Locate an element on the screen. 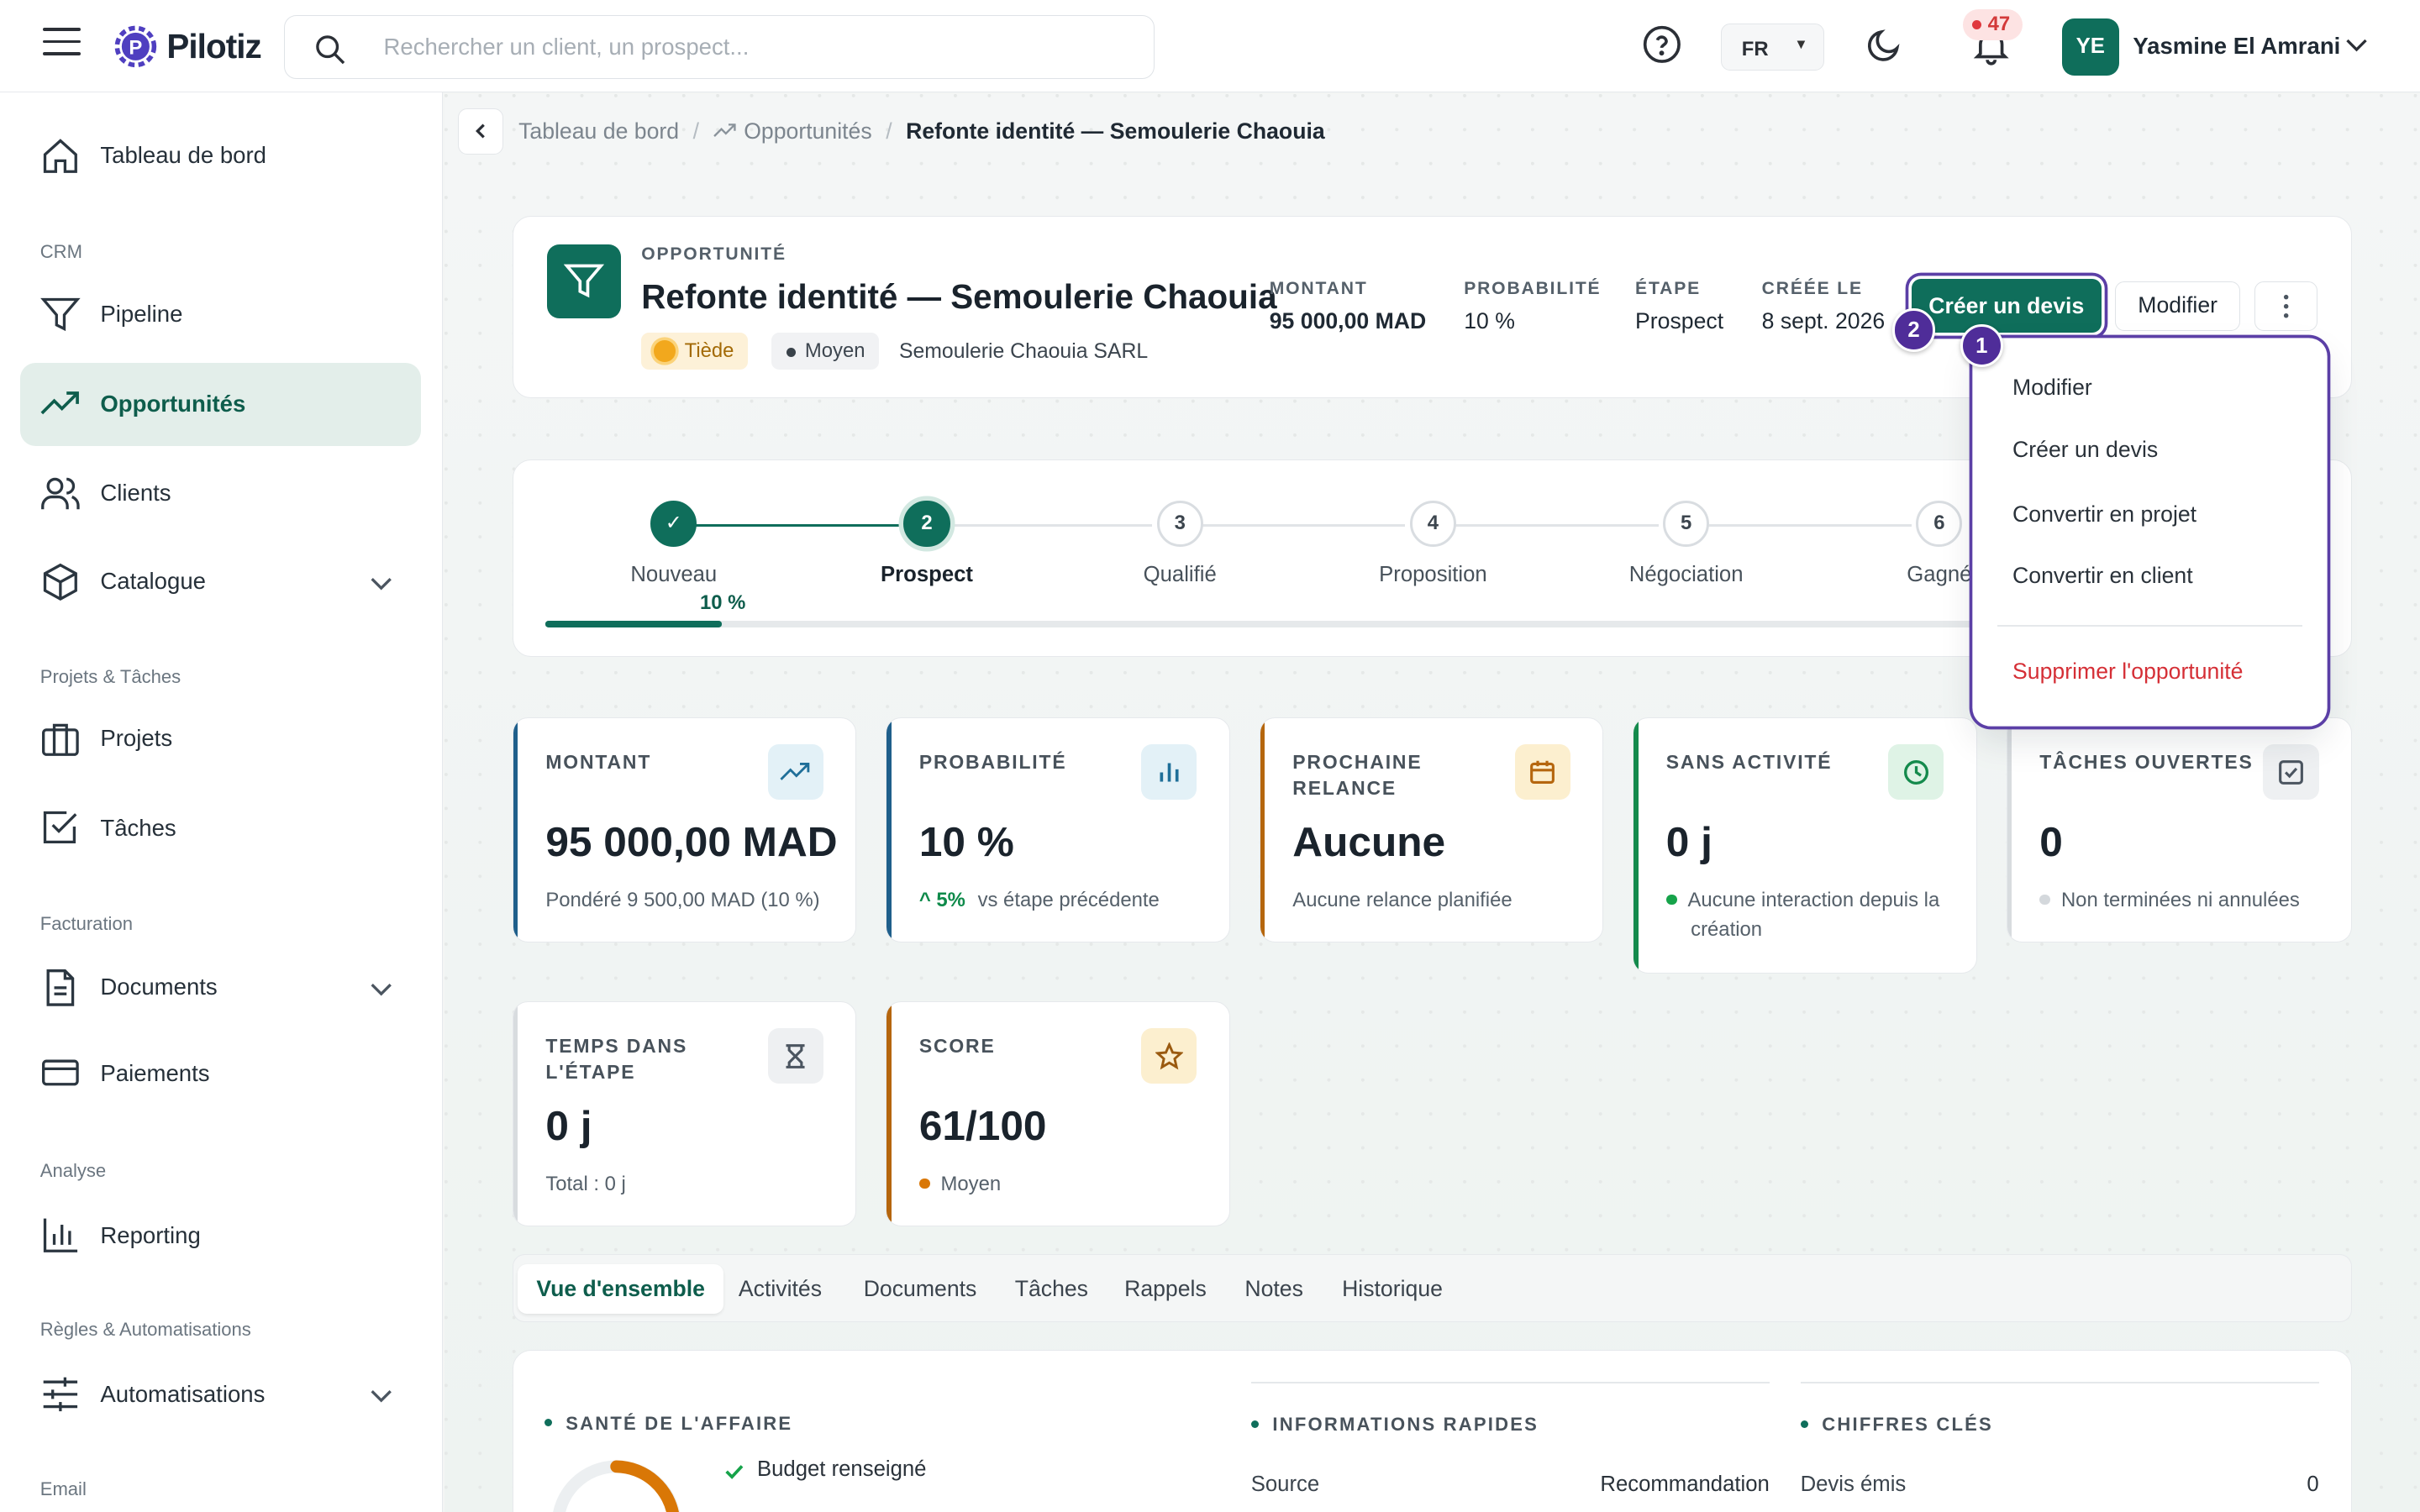  meta-created: CRÉÉE LE 8 sept. 2026 is located at coordinates (1824, 306).